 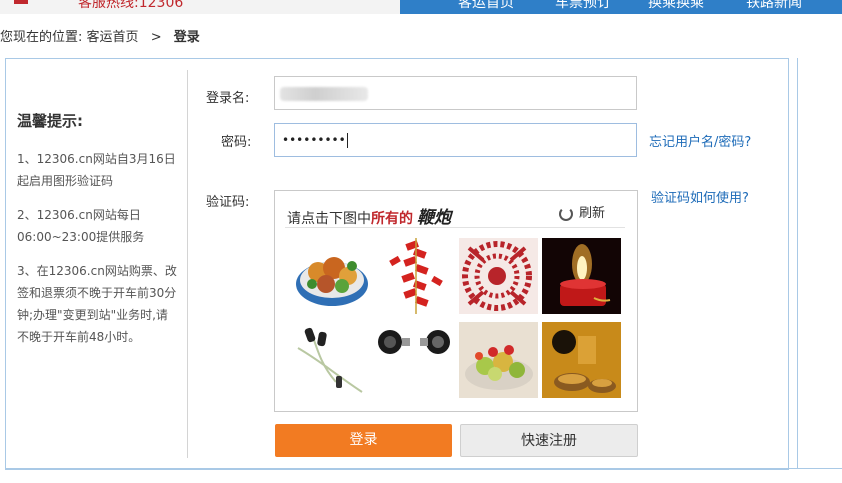 I want to click on captcha-divider, so click(x=455, y=227).